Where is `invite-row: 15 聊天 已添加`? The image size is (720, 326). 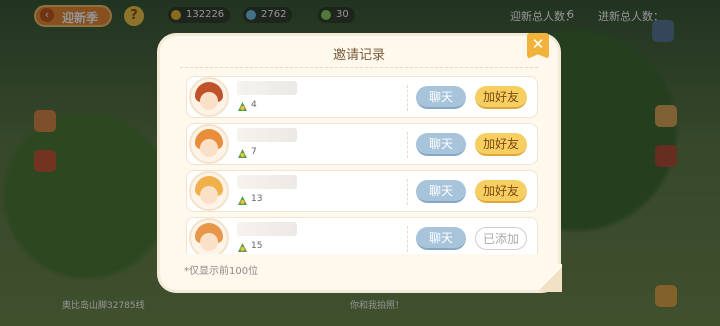 invite-row: 15 聊天 已添加 is located at coordinates (362, 235).